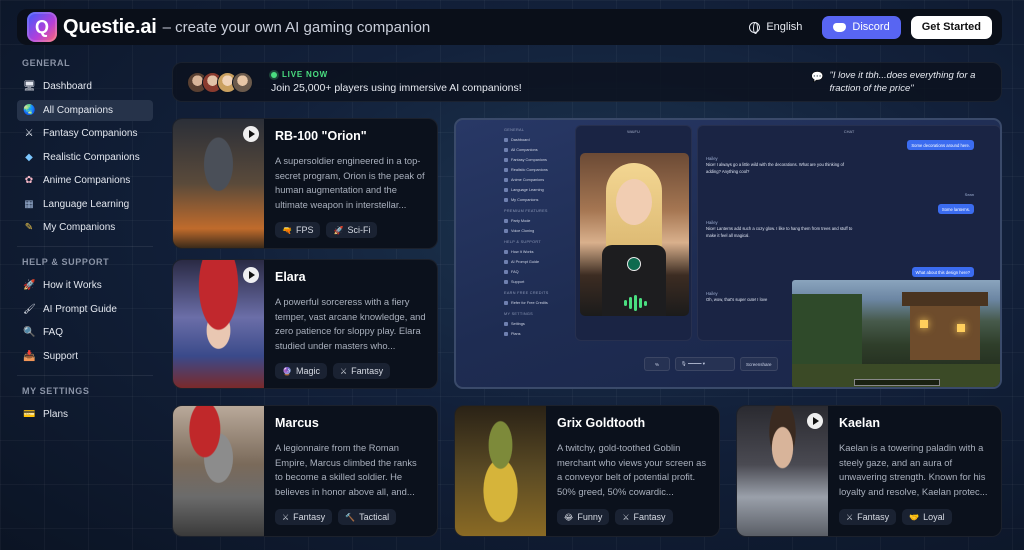 Image resolution: width=1024 pixels, height=550 pixels. I want to click on sidebar-item-realistic-companions: ◆ Realistic Companions, so click(85, 157).